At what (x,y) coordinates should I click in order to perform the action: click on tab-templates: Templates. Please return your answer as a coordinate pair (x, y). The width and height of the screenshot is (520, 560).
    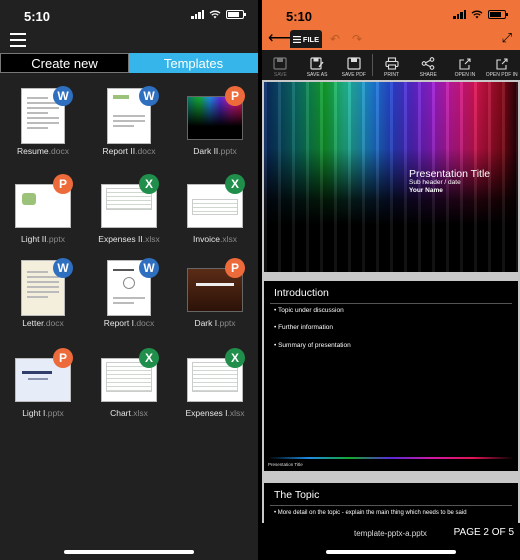
    Looking at the image, I should click on (193, 63).